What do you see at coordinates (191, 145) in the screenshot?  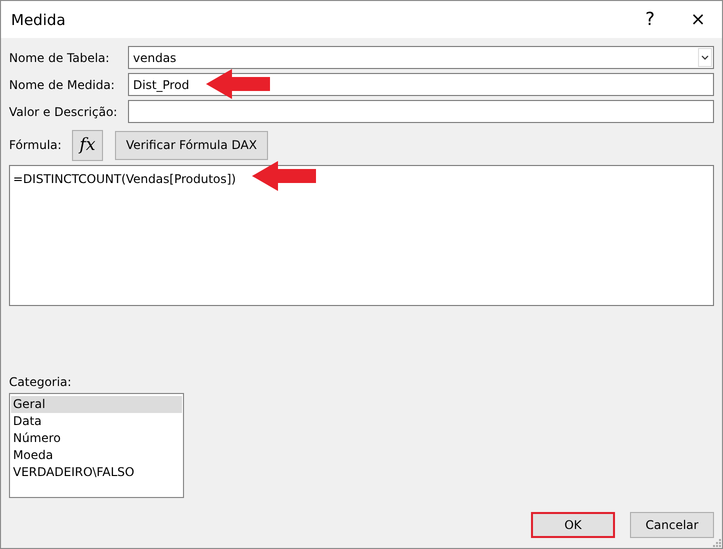 I see `check-formula-button: Verificar Fórmula DAX` at bounding box center [191, 145].